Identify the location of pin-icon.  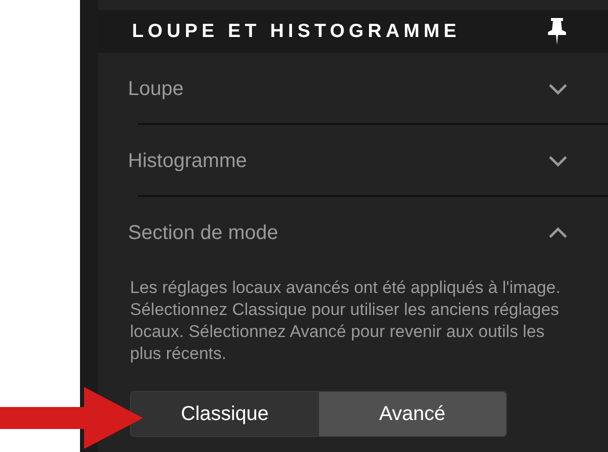
(557, 31).